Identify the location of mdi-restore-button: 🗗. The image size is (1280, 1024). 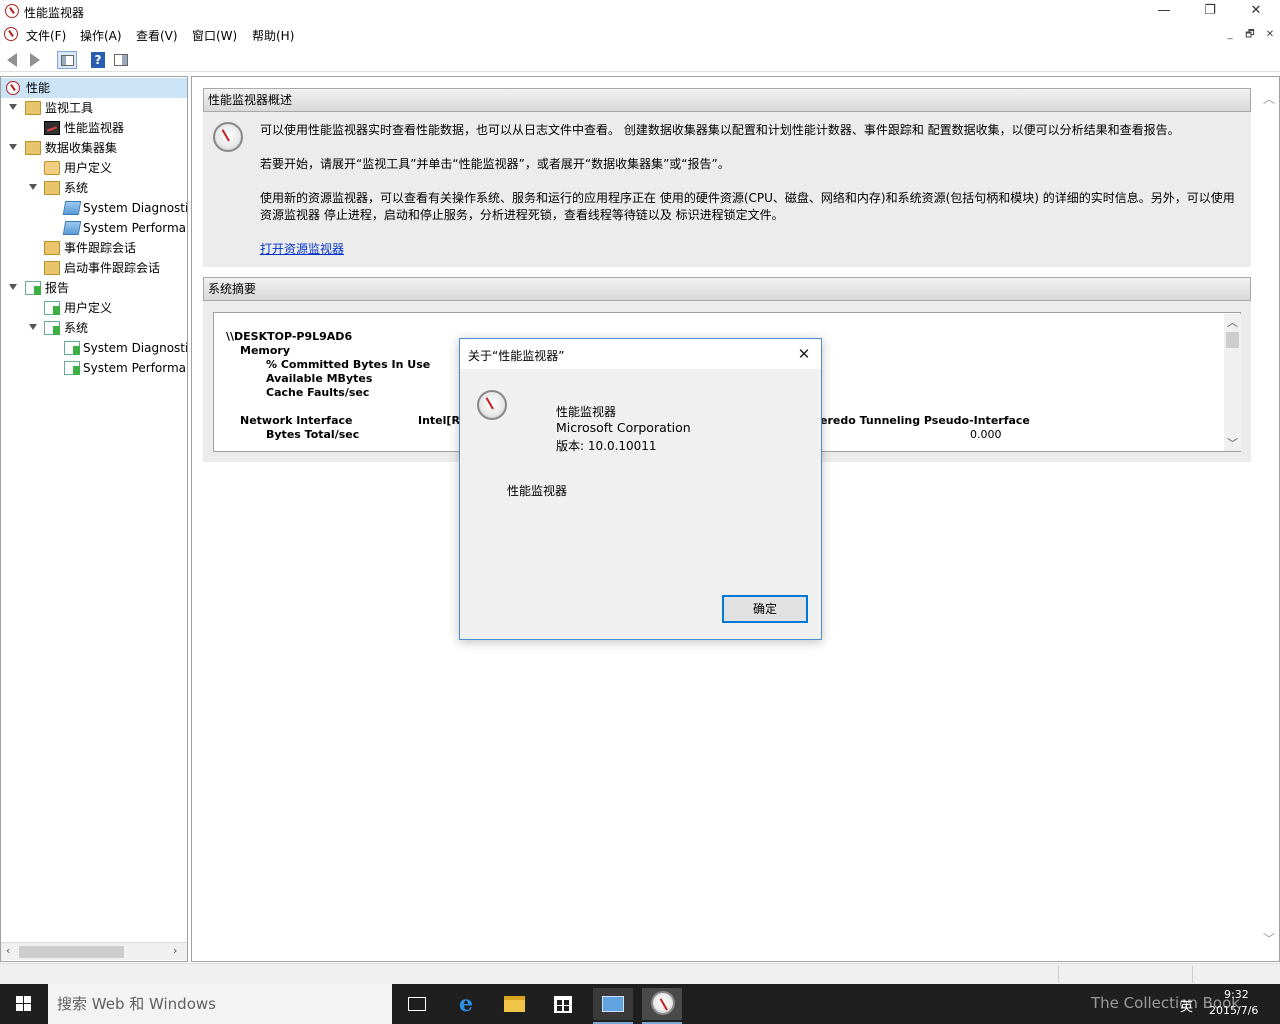
(1250, 35).